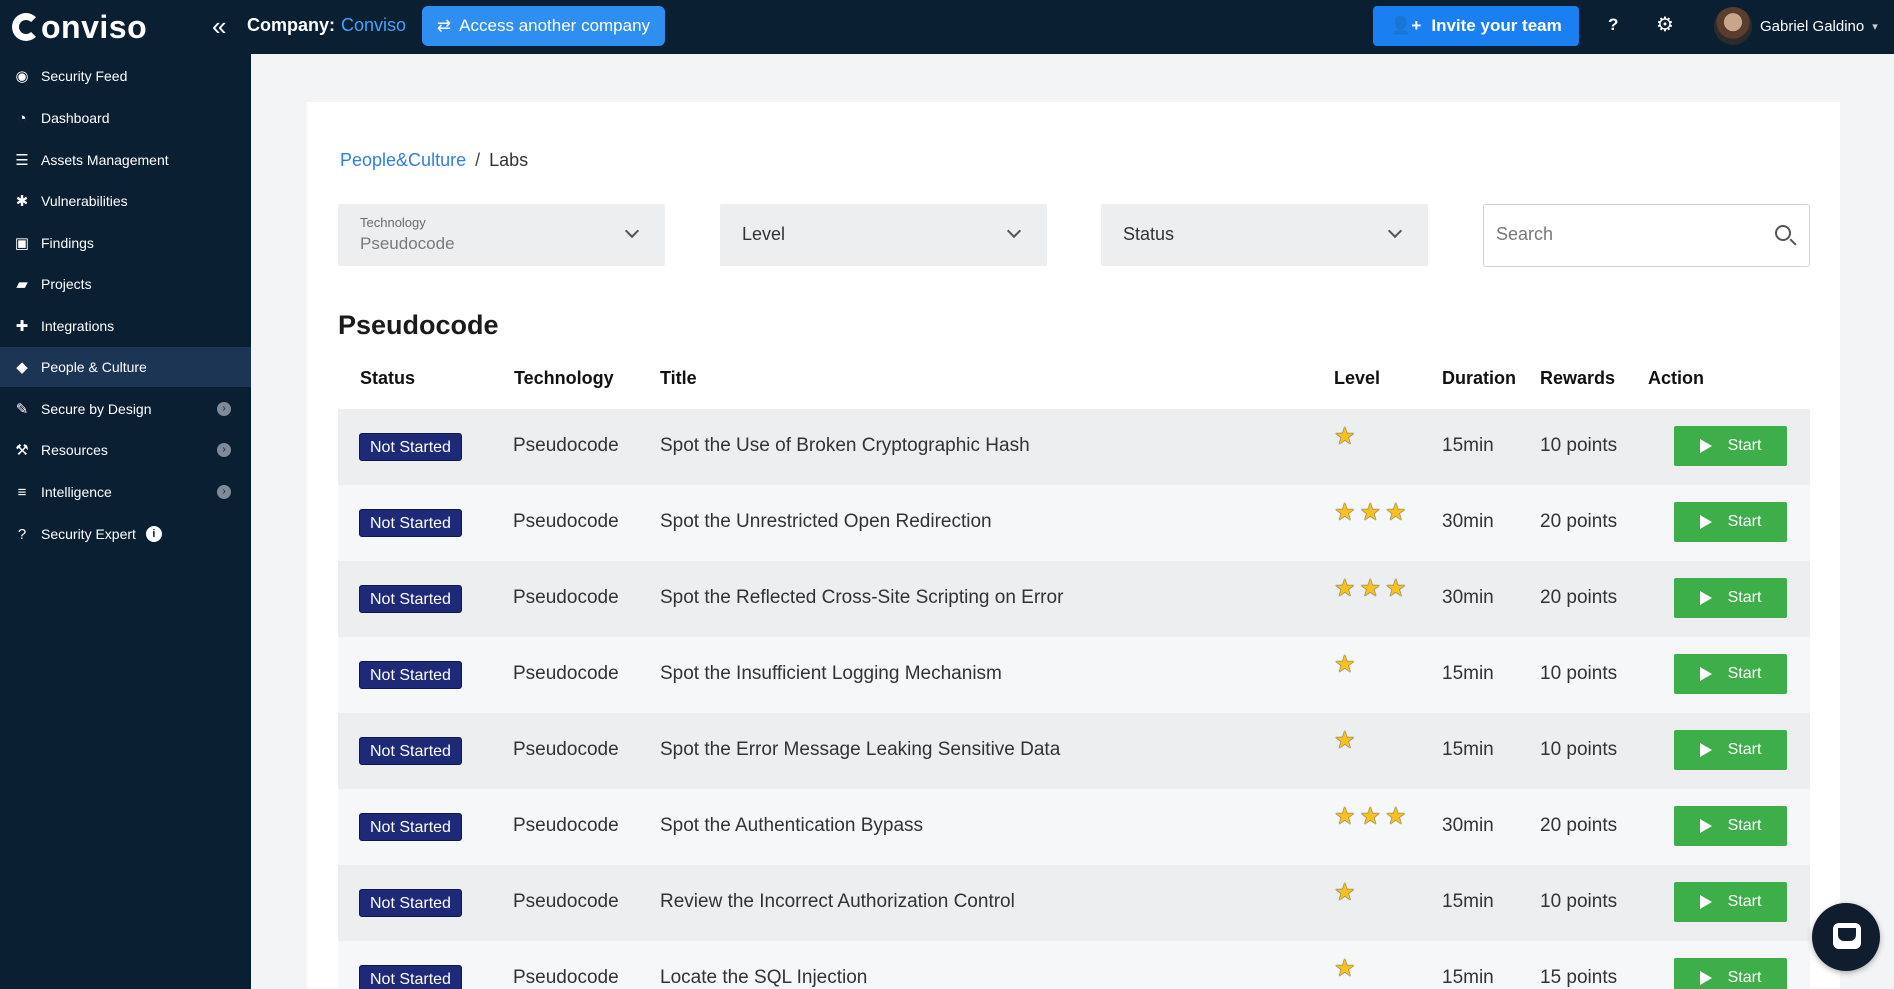 The width and height of the screenshot is (1894, 989). What do you see at coordinates (764, 977) in the screenshot?
I see `title-cell: Locate the SQL Injection` at bounding box center [764, 977].